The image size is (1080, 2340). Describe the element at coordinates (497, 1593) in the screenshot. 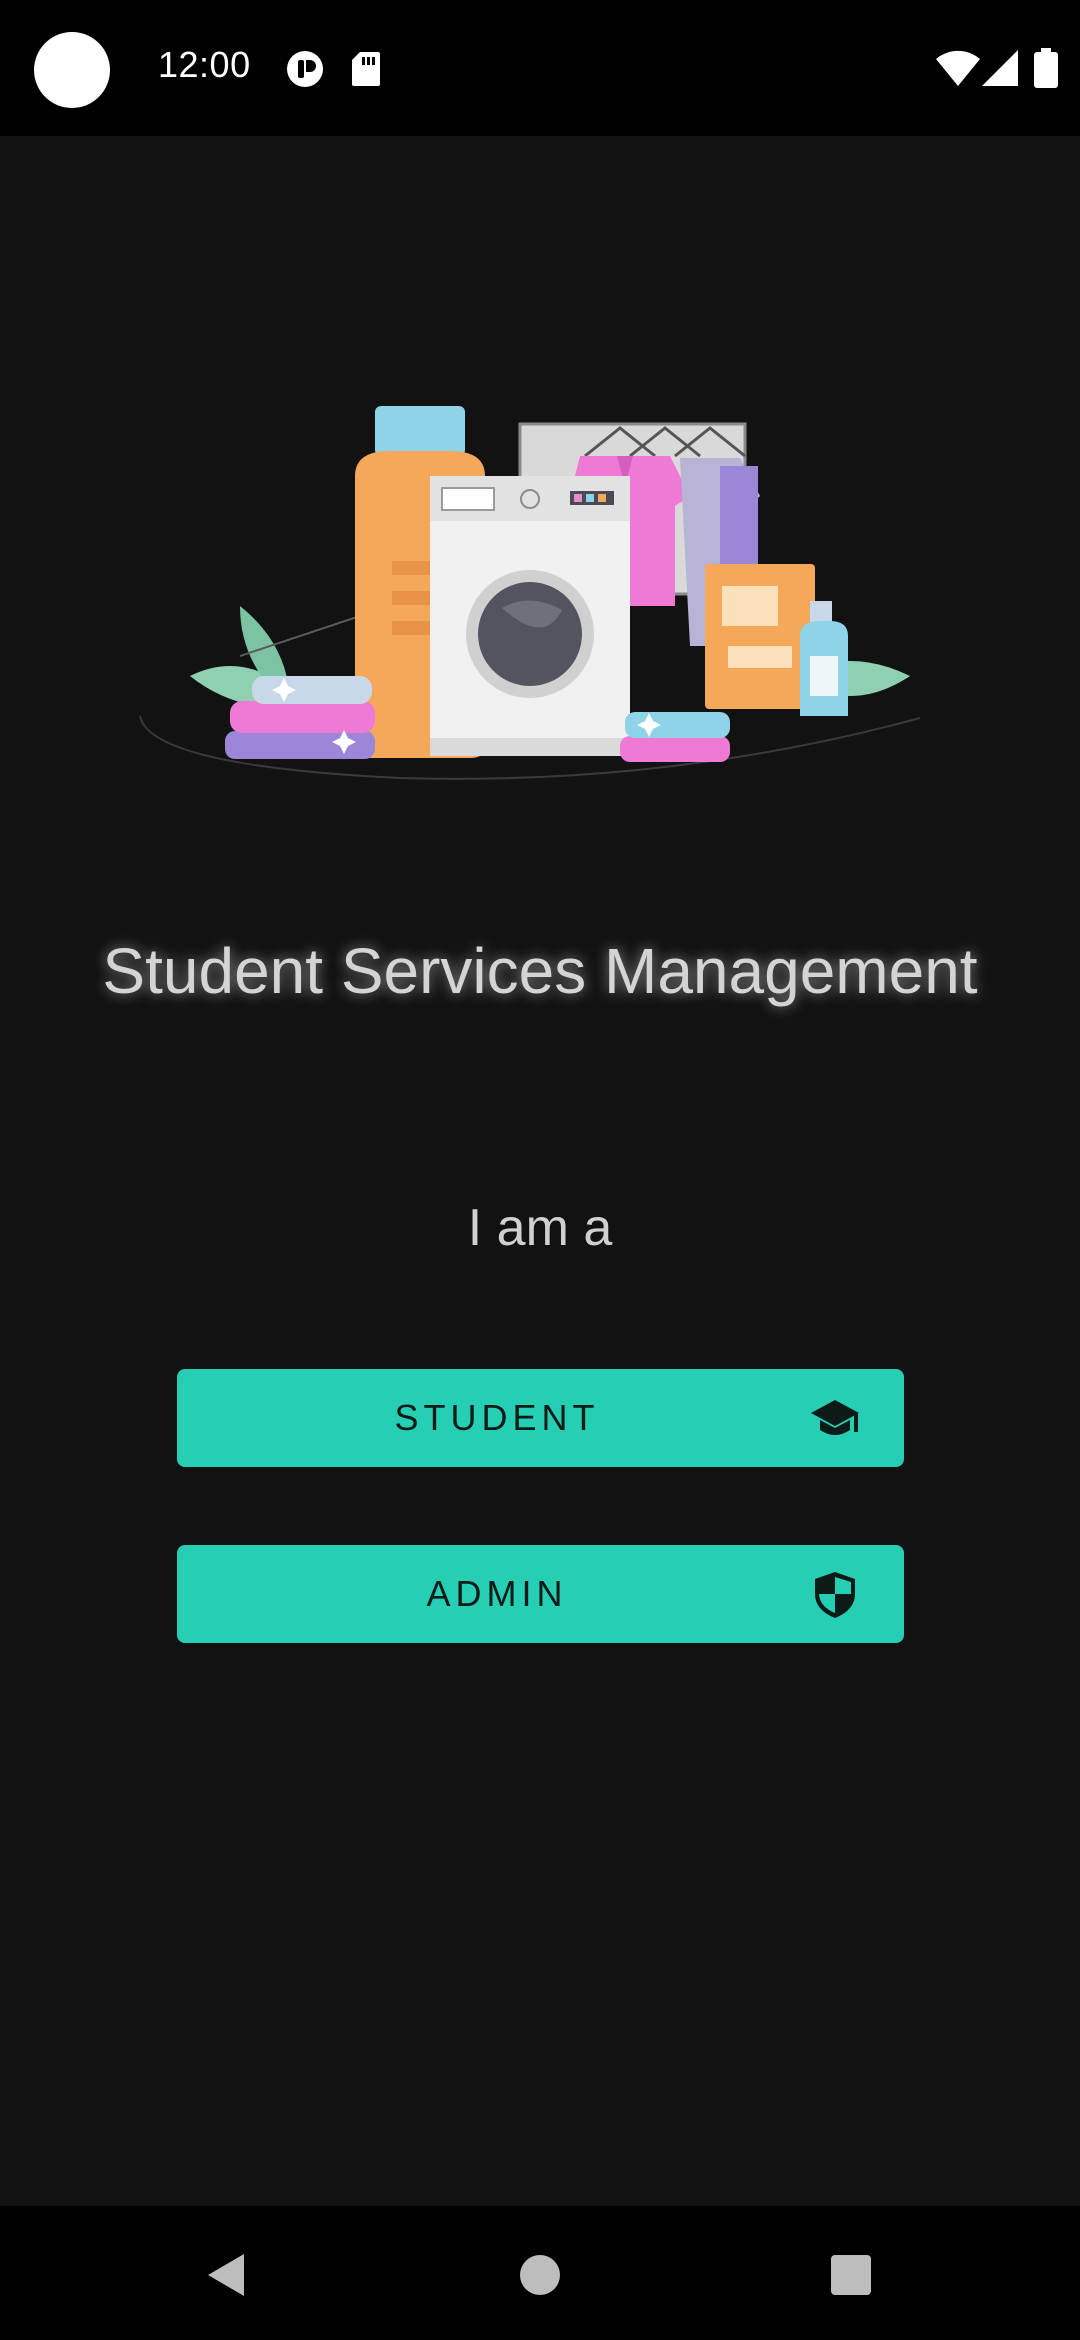

I see `admin-button-label: ADMIN` at that location.